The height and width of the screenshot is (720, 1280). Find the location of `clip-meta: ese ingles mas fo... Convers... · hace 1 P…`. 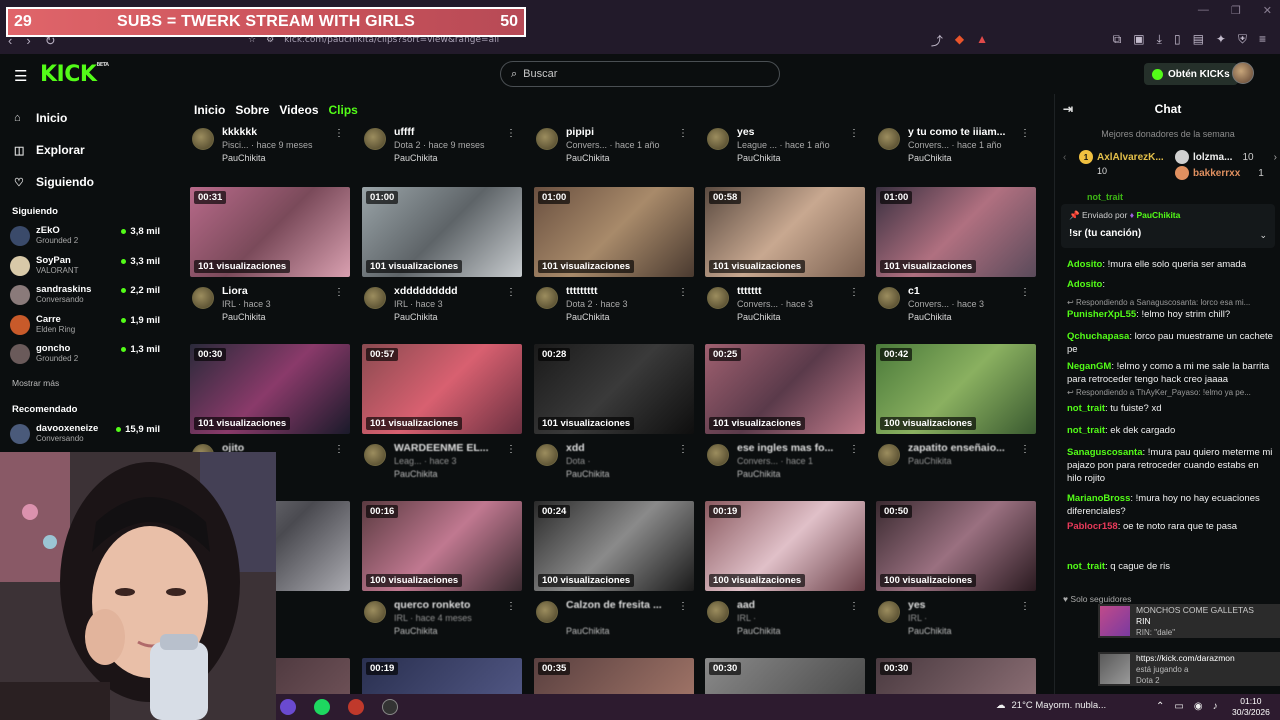

clip-meta: ese ingles mas fo... Convers... · hace 1 P… is located at coordinates (783, 461).